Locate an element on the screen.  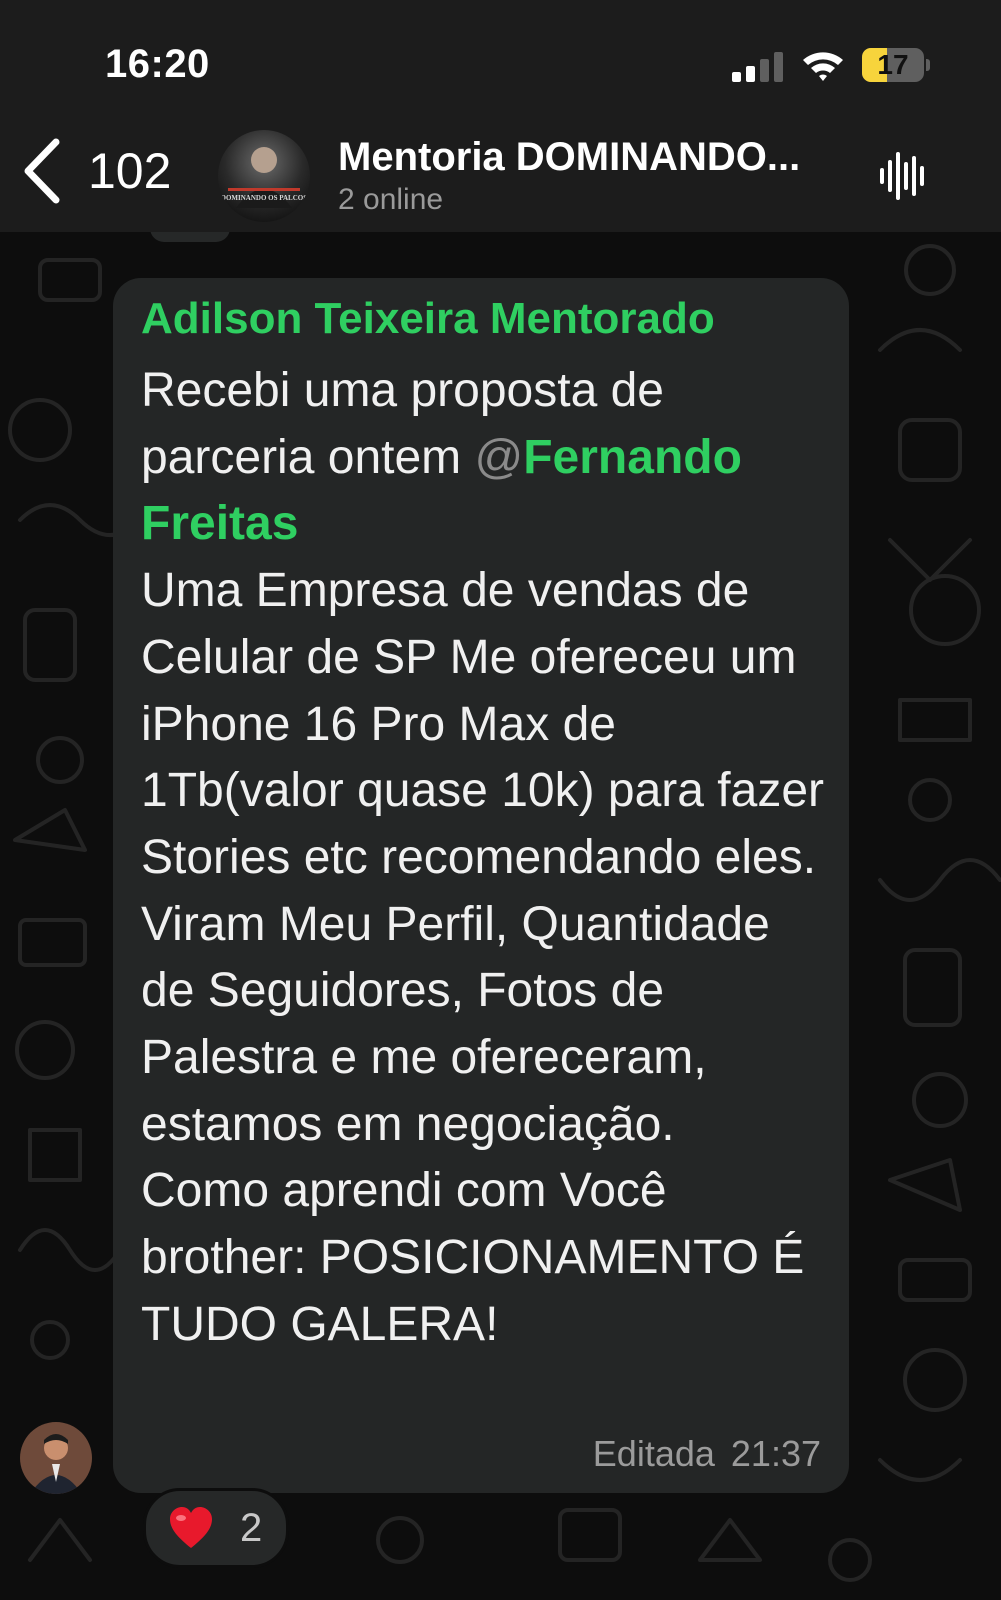
heart-icon is located at coordinates (191, 1527).